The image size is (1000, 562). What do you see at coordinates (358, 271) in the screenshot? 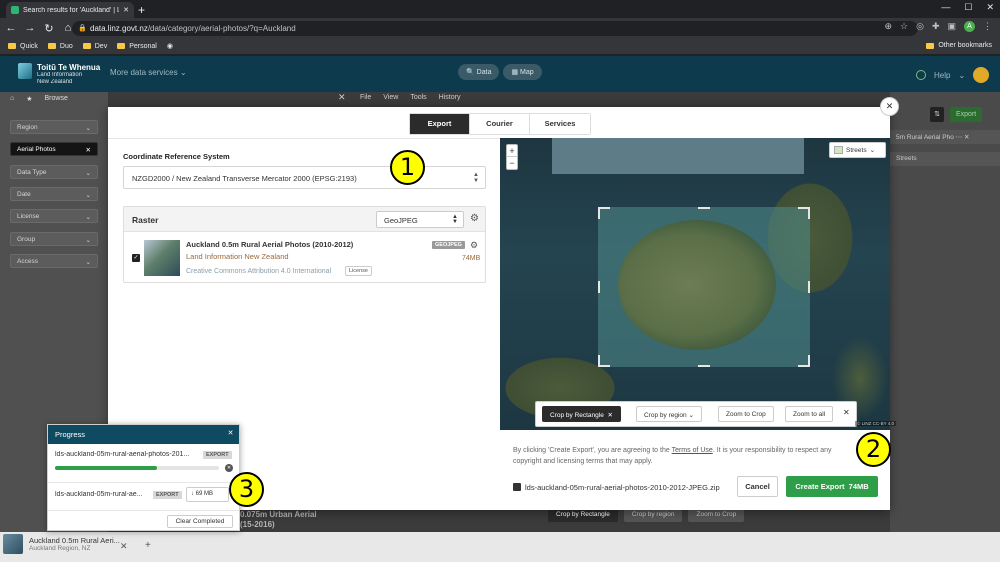
I see `license-button: License` at bounding box center [358, 271].